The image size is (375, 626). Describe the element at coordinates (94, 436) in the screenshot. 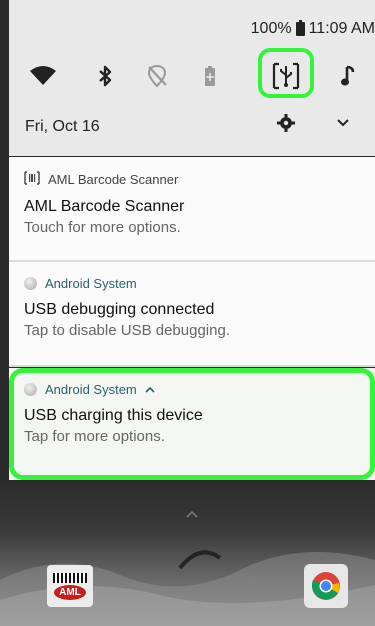

I see `notification-body: Tap for more options.` at that location.